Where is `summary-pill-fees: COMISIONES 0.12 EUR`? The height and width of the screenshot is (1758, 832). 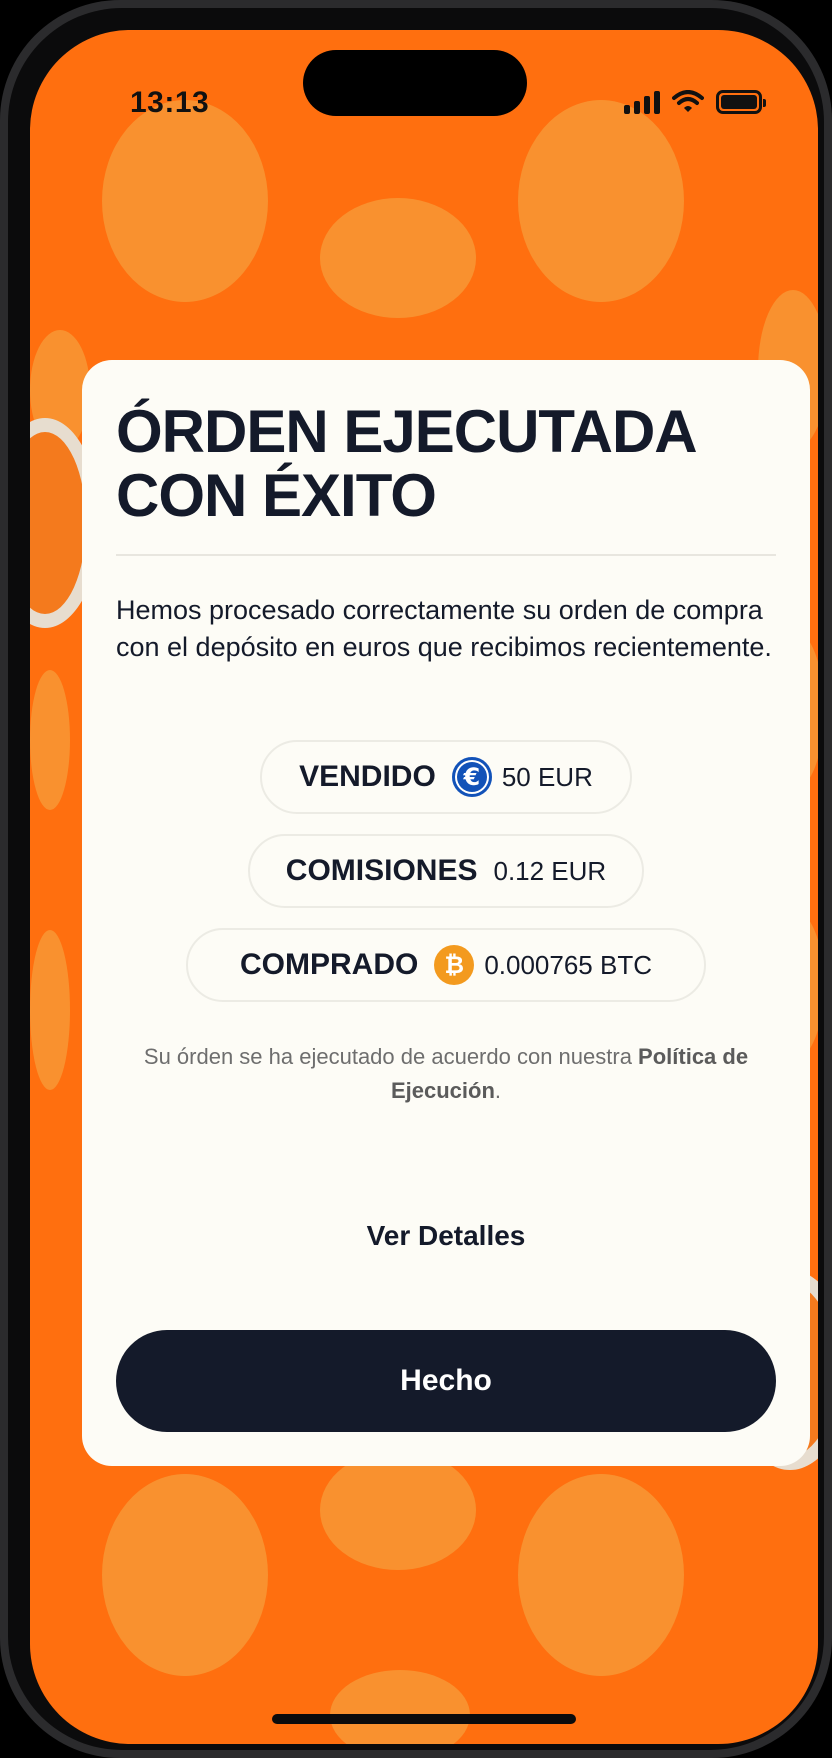
summary-pill-fees: COMISIONES 0.12 EUR is located at coordinates (446, 871).